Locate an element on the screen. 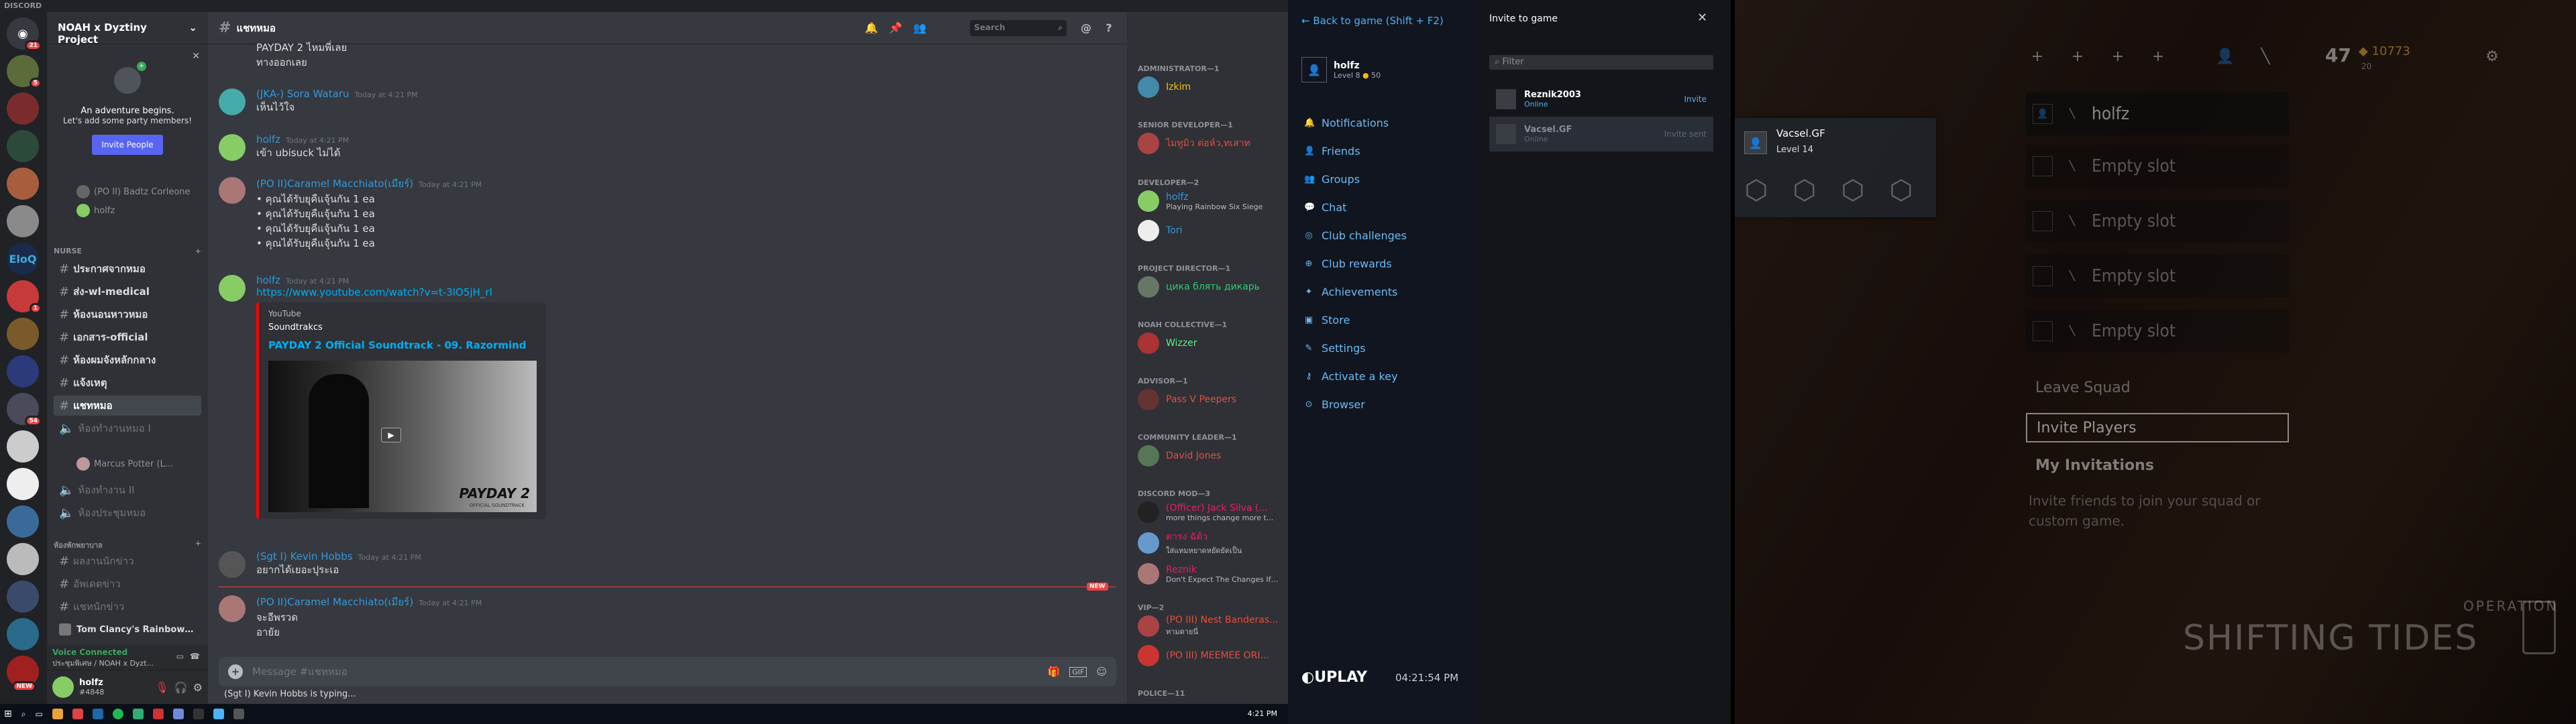  channel-item: # แชทนักข่าว is located at coordinates (127, 607).